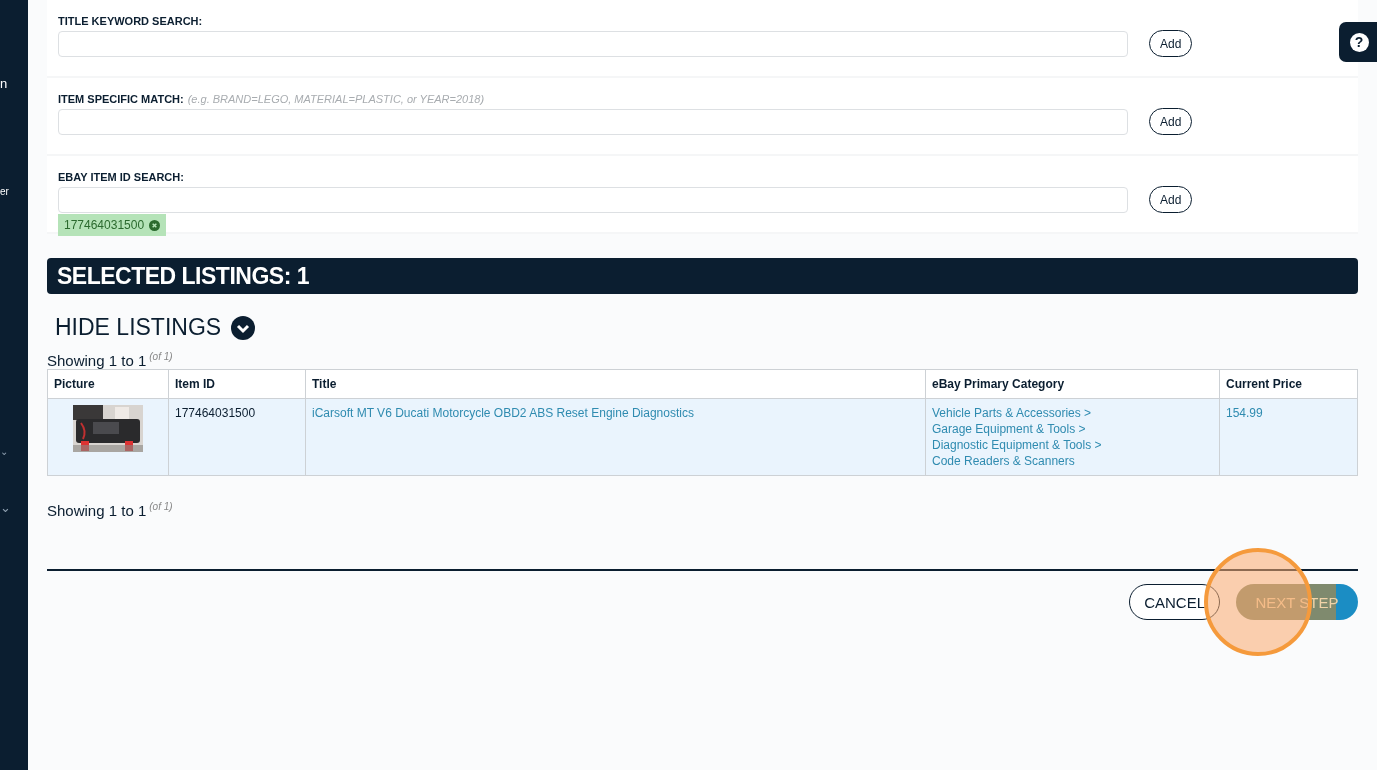 This screenshot has height=770, width=1377. Describe the element at coordinates (4, 192) in the screenshot. I see `sidebar-item: er` at that location.